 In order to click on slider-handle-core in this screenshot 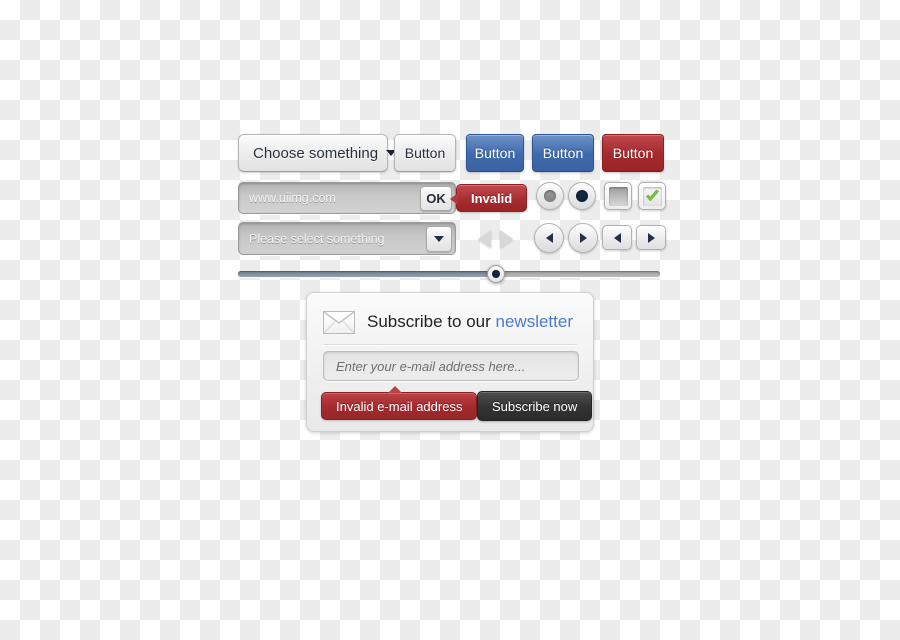, I will do `click(496, 274)`.